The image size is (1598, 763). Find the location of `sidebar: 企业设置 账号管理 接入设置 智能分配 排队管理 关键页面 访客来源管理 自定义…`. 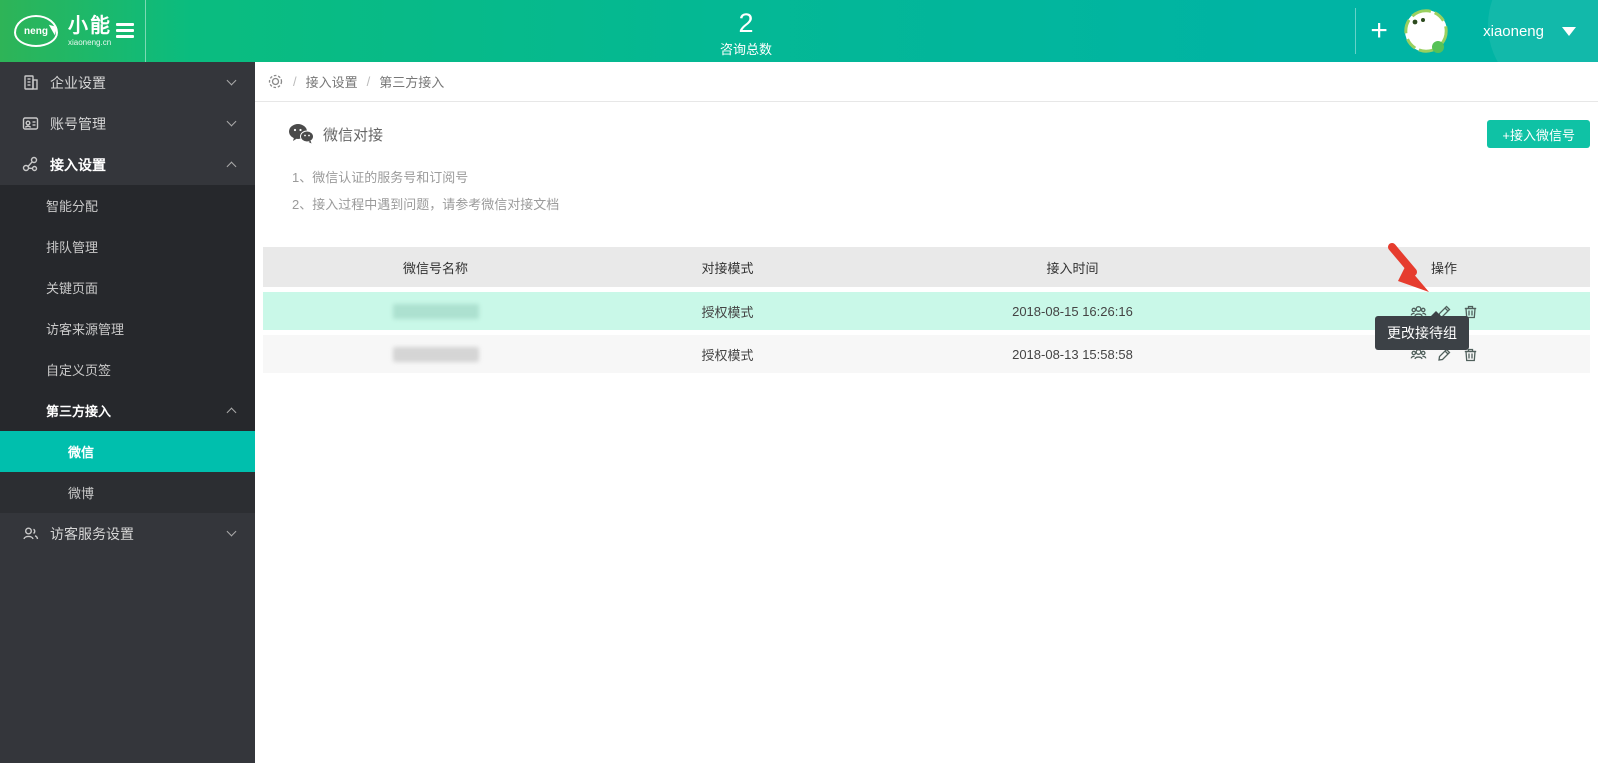

sidebar: 企业设置 账号管理 接入设置 智能分配 排队管理 关键页面 访客来源管理 自定义… is located at coordinates (127, 412).